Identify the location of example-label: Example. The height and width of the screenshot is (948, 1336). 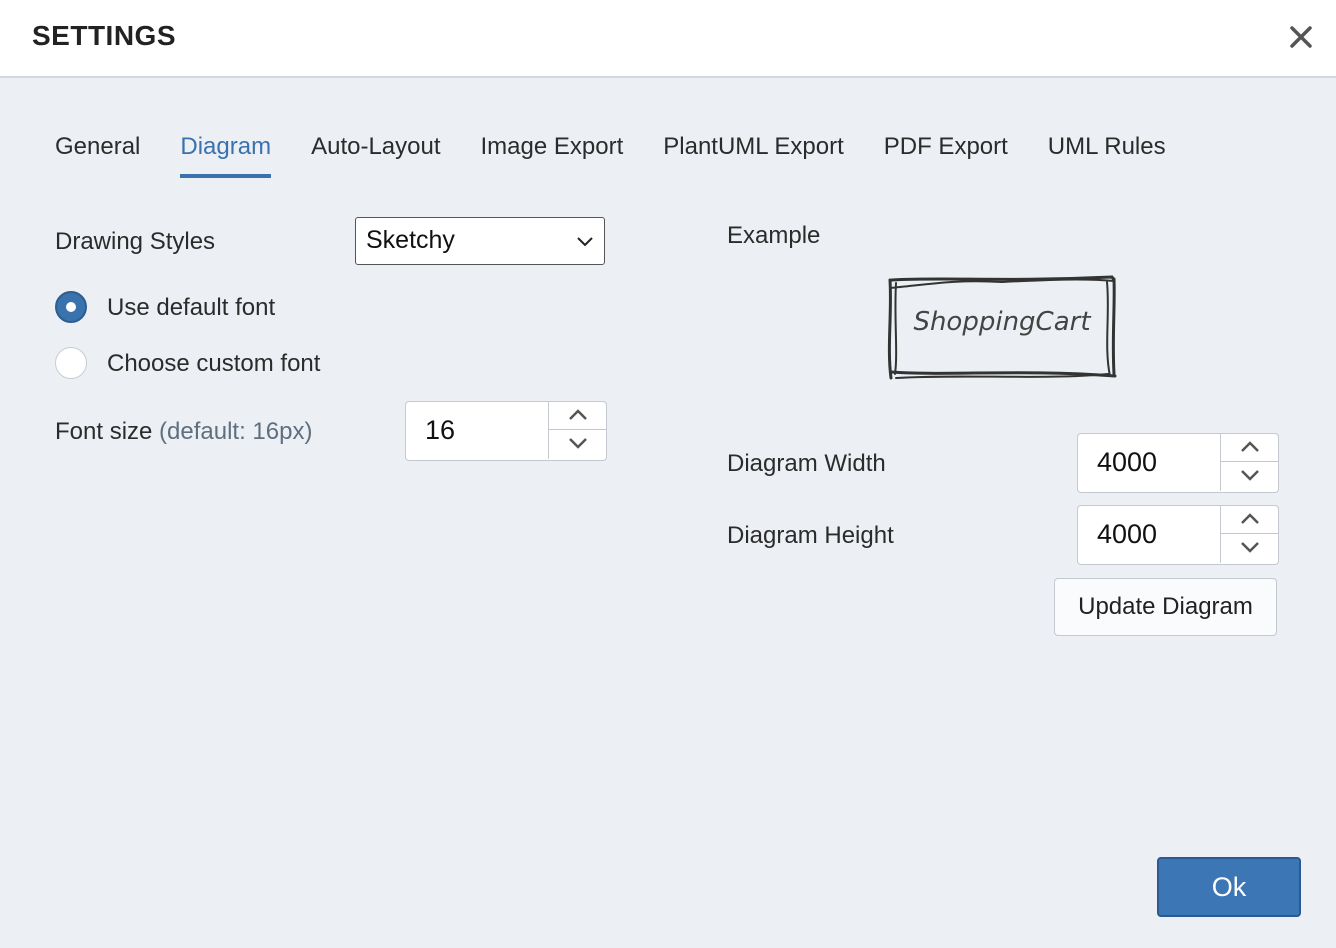
(774, 235).